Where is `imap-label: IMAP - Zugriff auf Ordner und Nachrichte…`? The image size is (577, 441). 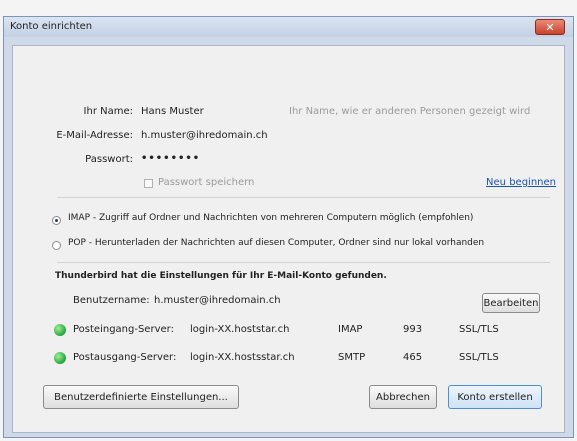
imap-label: IMAP - Zugriff auf Ordner und Nachrichte… is located at coordinates (271, 218).